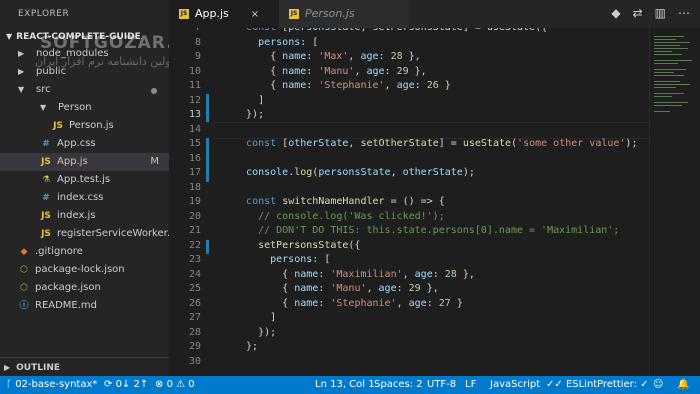  I want to click on encoding: UTF-8, so click(441, 385).